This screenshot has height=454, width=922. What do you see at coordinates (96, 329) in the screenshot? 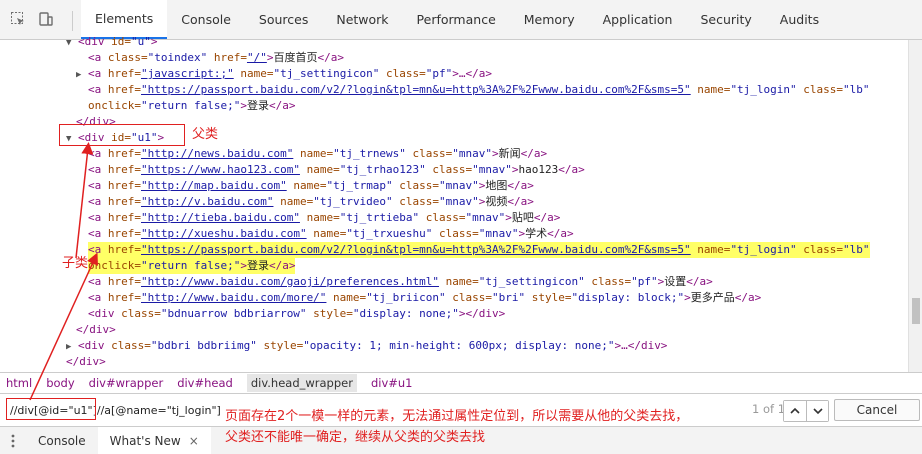
I see `dom-line-div-u1-close: </div>` at bounding box center [96, 329].